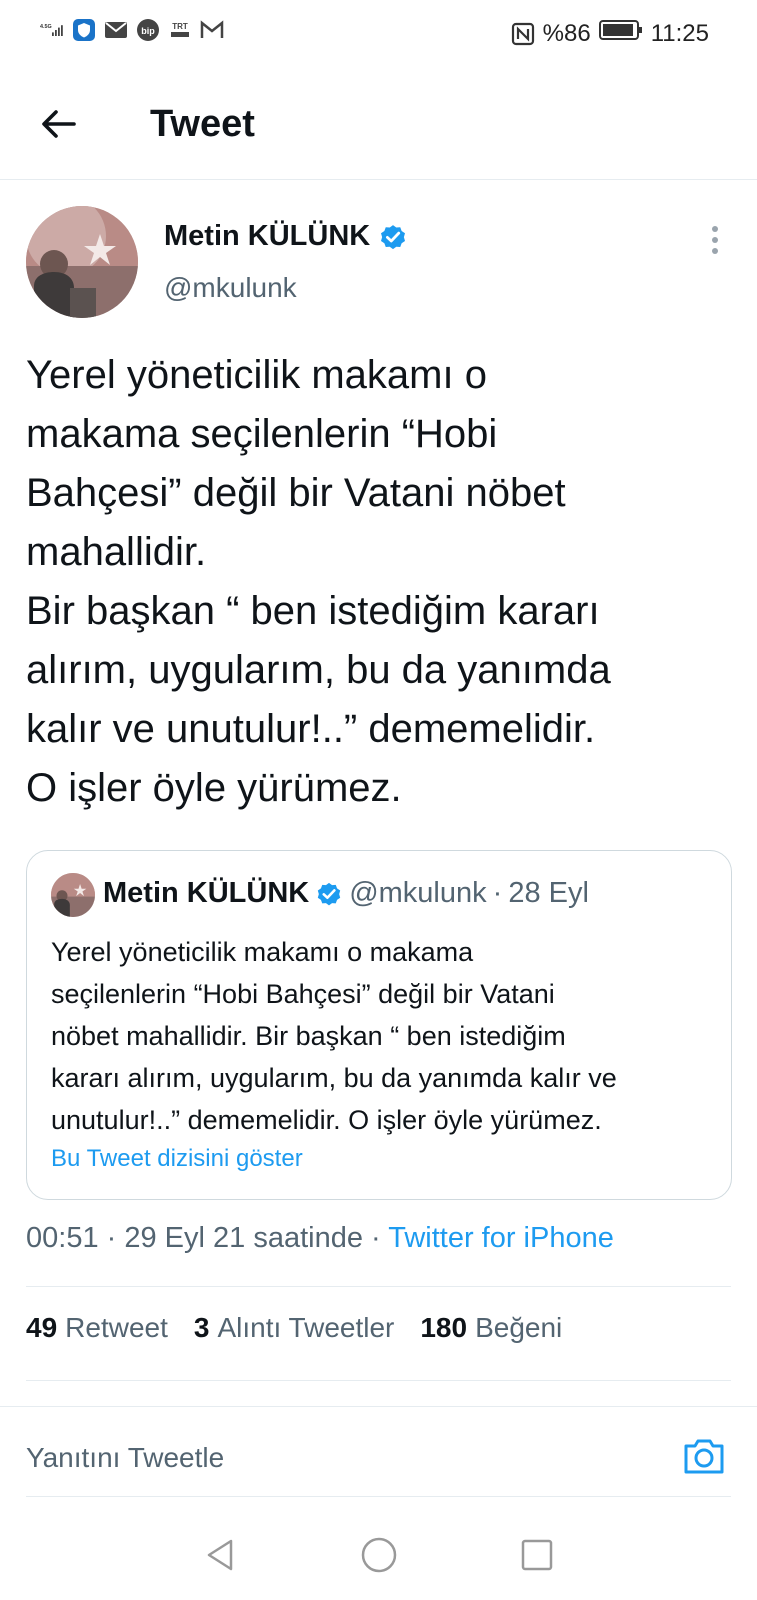 The image size is (757, 1600). I want to click on camera-button, so click(704, 1456).